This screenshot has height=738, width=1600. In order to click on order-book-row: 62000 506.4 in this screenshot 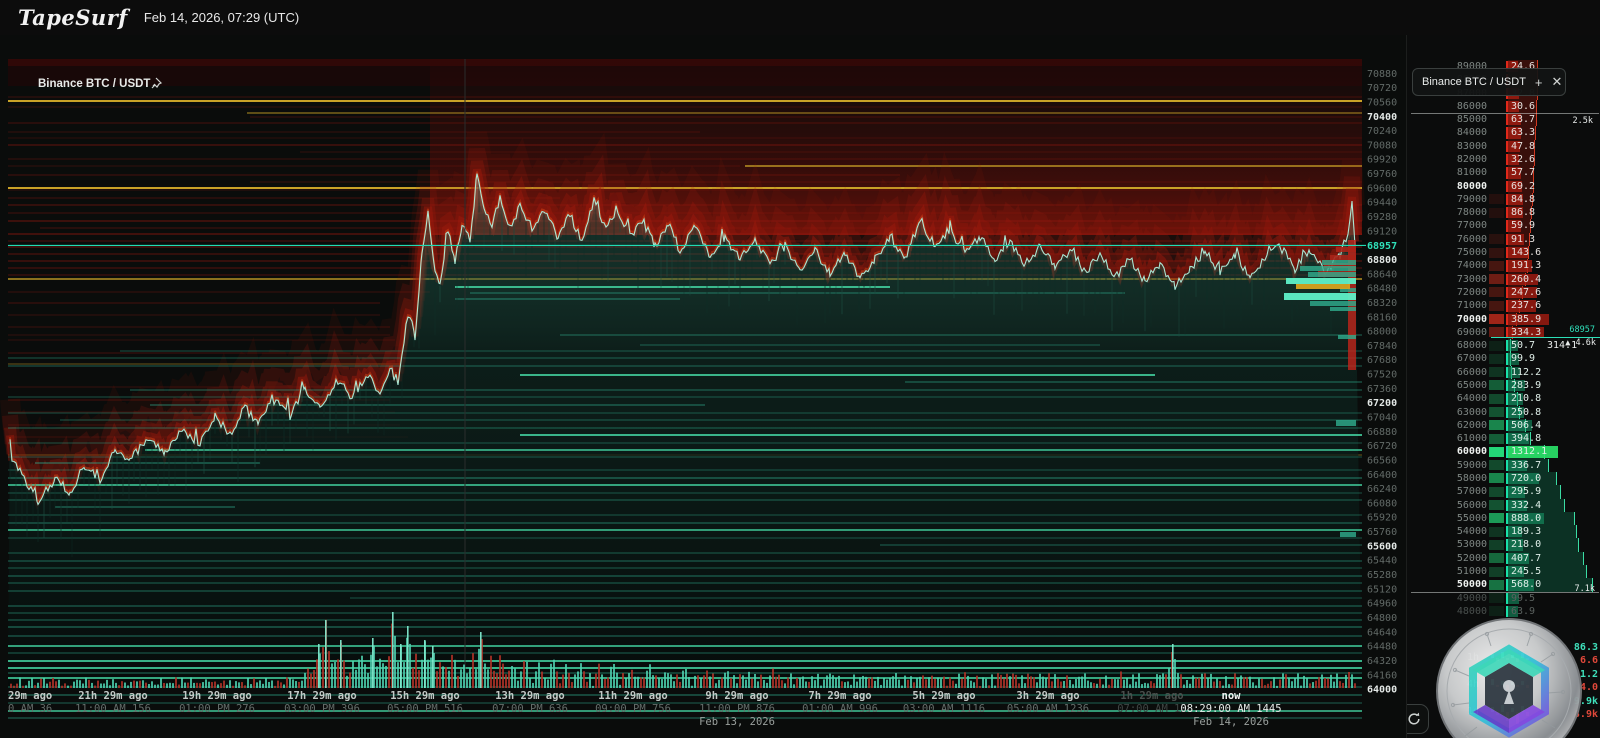, I will do `click(1503, 425)`.